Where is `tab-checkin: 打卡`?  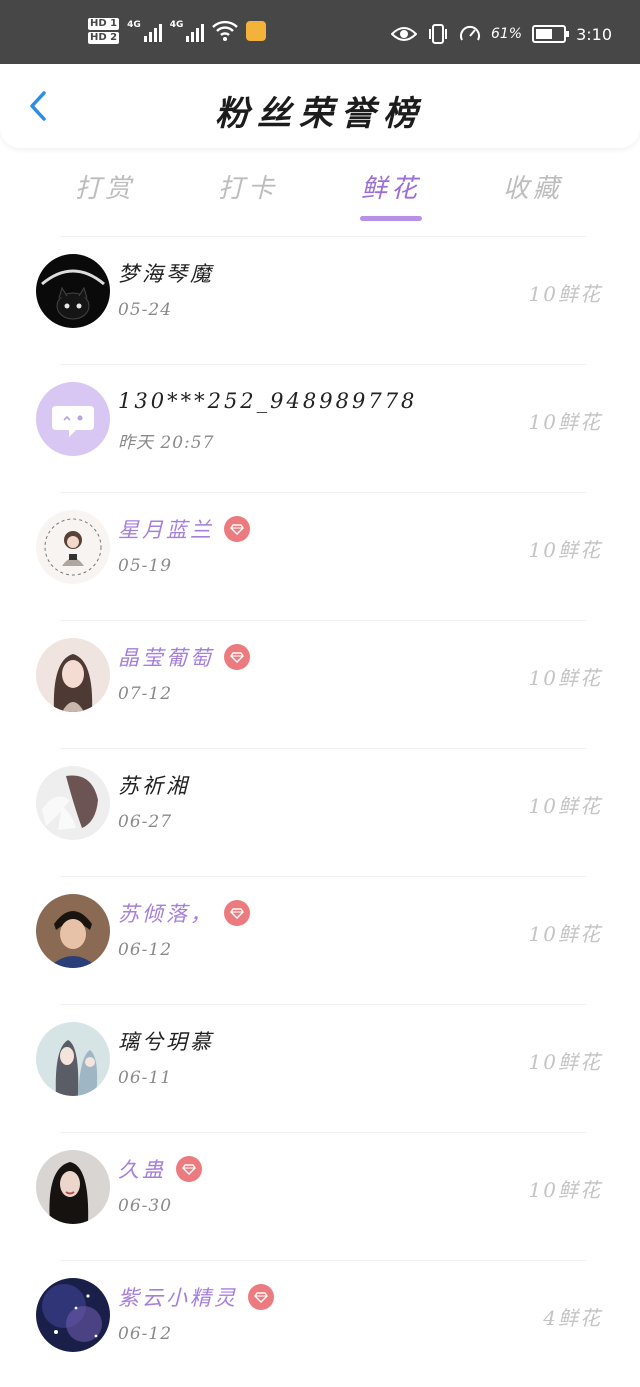
tab-checkin: 打卡 is located at coordinates (248, 186).